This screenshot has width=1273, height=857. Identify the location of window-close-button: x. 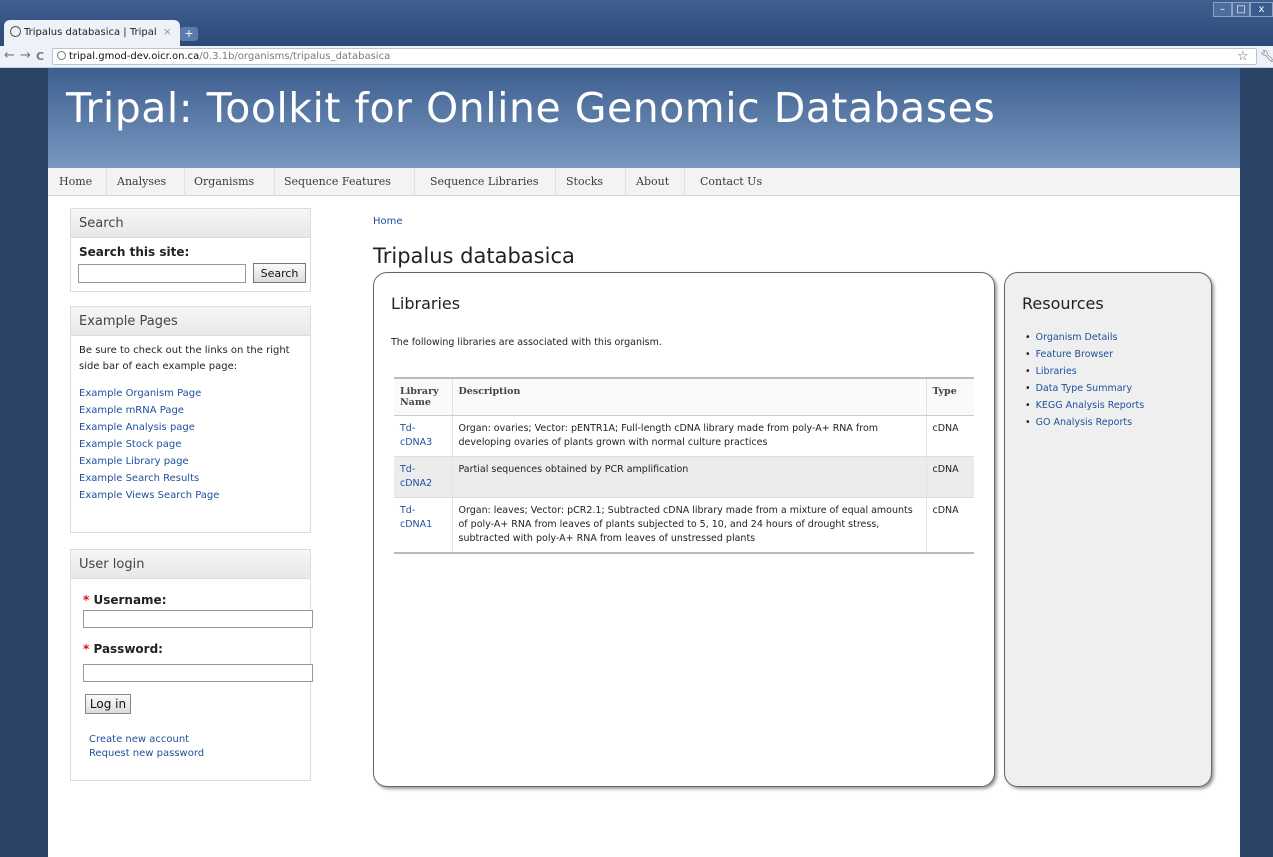
(1261, 9).